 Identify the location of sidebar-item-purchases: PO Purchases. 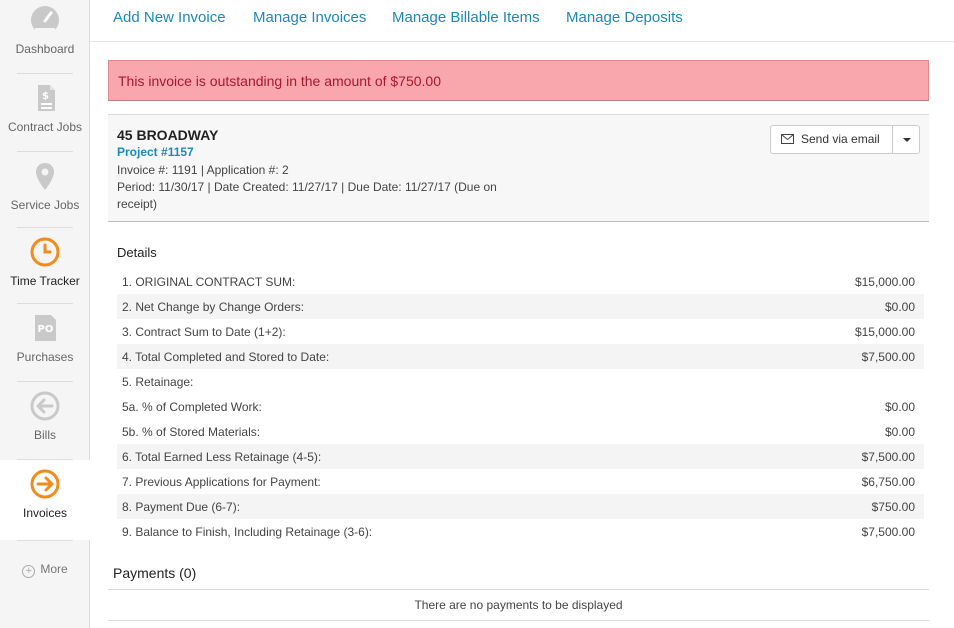
(45, 338).